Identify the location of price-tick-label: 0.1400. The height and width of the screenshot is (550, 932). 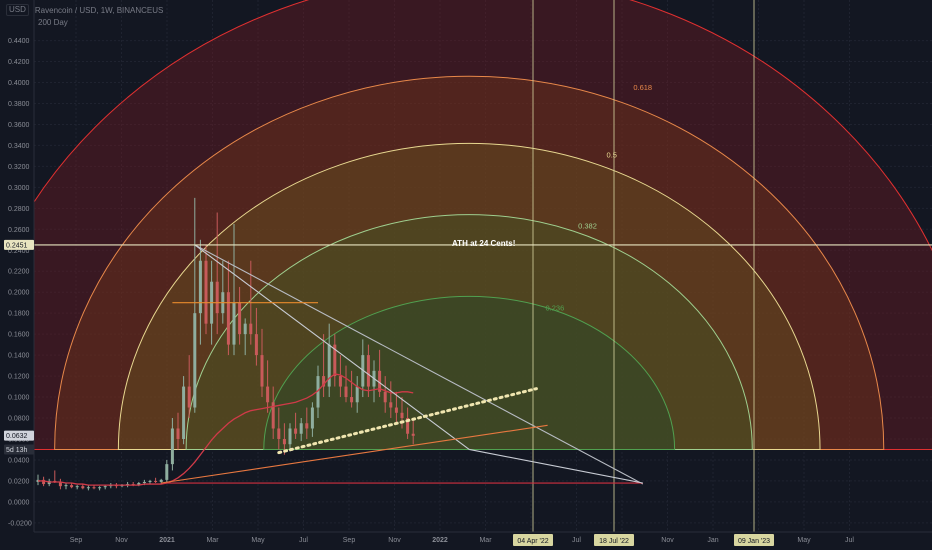
(19, 356).